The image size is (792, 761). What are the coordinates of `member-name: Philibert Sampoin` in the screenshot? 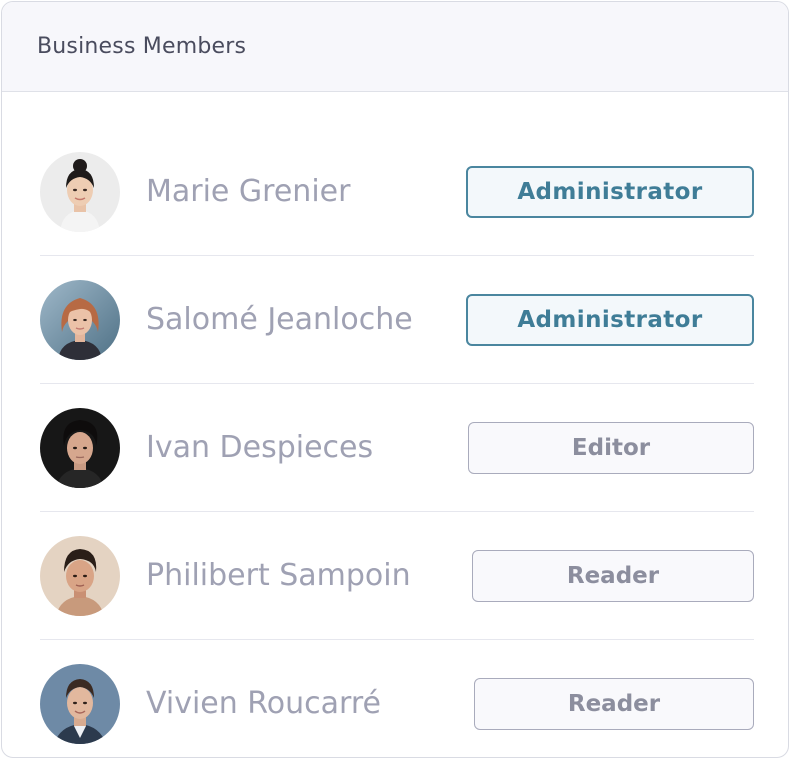 It's located at (278, 575).